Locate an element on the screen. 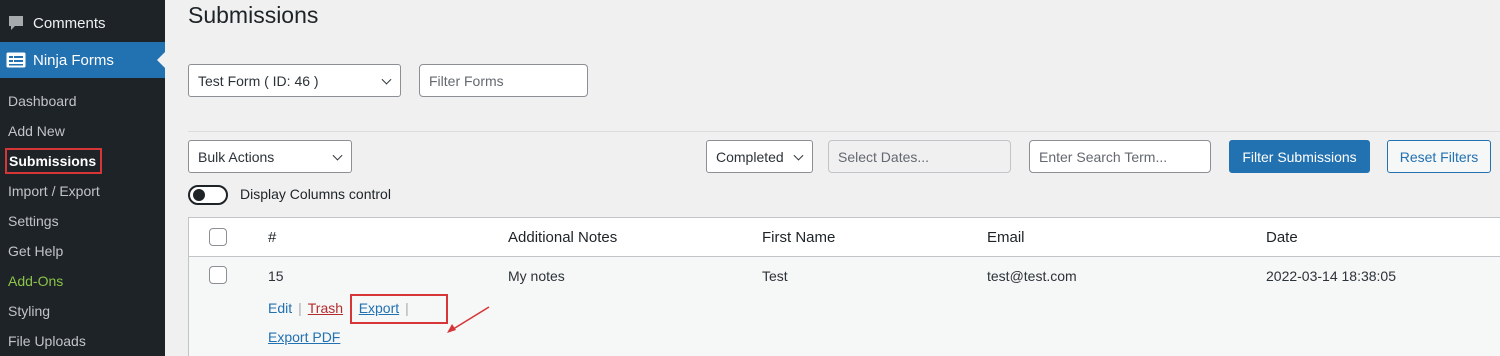 Image resolution: width=1500 pixels, height=356 pixels. submenu-item-import-export: Import / Export is located at coordinates (82, 191).